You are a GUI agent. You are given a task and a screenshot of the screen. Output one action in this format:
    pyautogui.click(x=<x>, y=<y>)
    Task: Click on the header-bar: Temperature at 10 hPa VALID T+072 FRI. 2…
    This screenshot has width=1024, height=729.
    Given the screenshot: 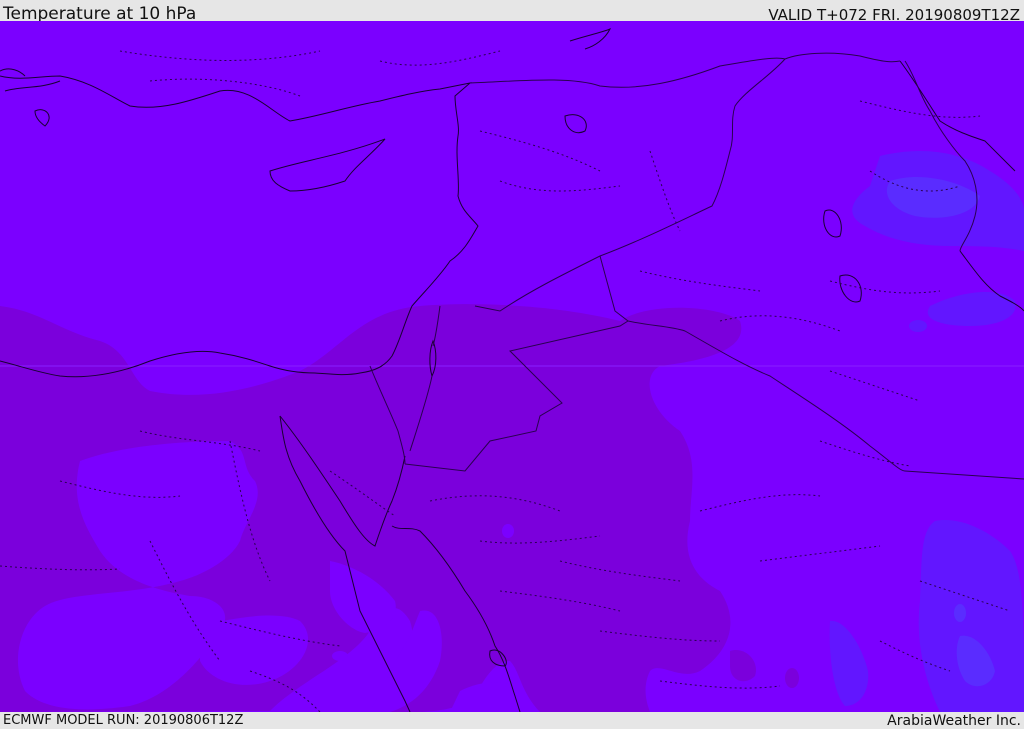 What is the action you would take?
    pyautogui.click(x=512, y=12)
    